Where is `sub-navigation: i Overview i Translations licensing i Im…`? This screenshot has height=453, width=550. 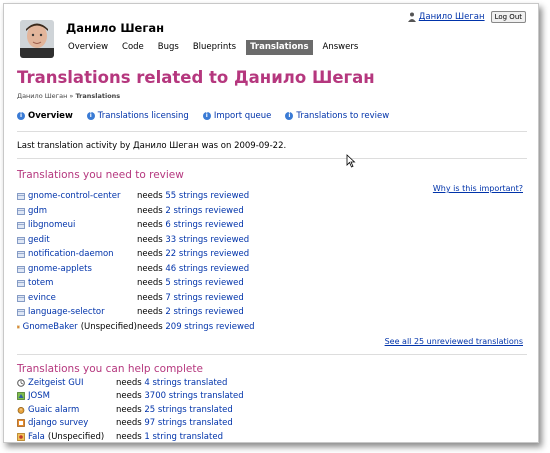
sub-navigation: i Overview i Translations licensing i Im… is located at coordinates (203, 116).